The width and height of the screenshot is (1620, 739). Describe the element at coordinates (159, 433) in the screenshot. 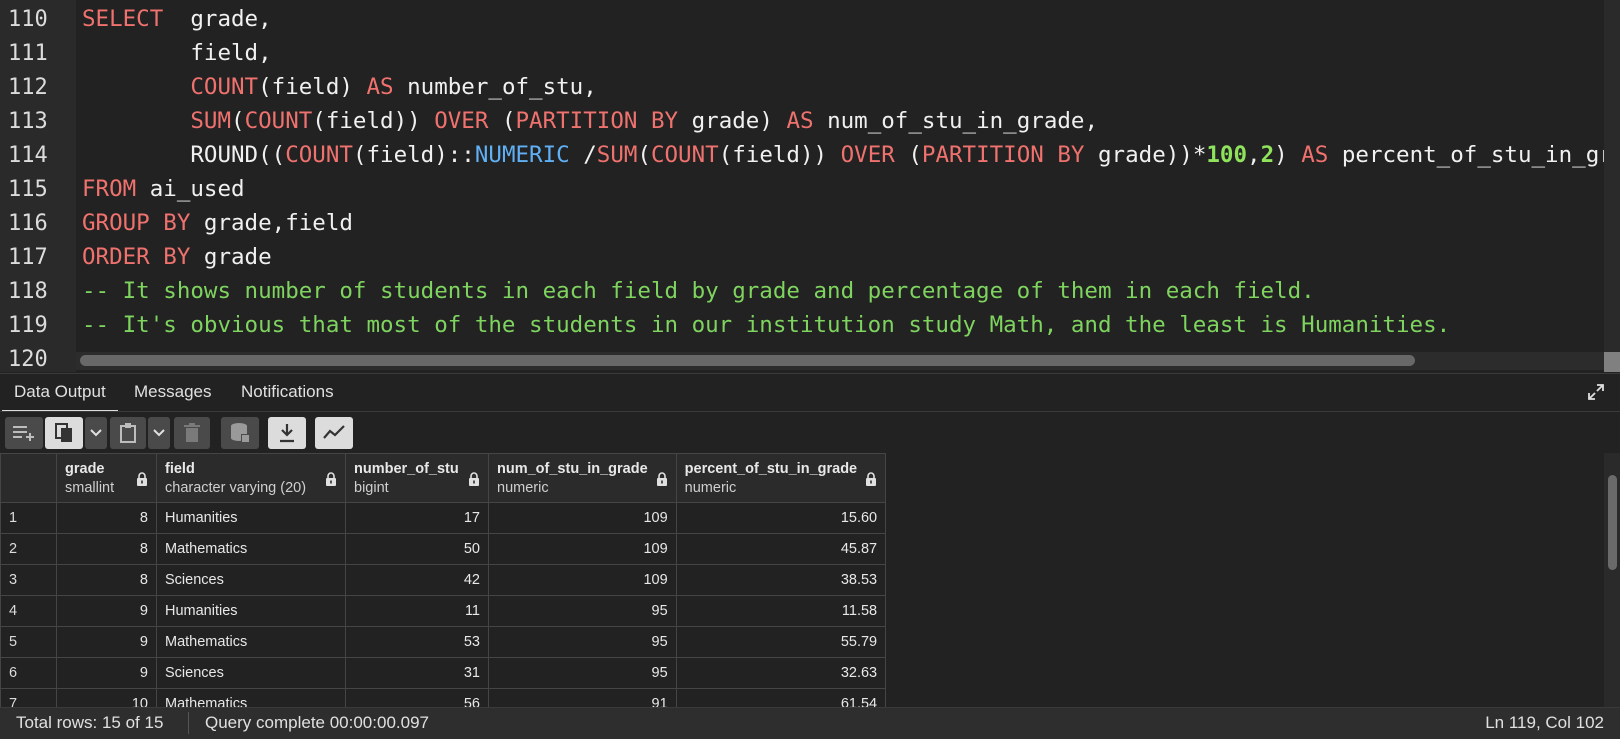

I see `paste-options-dropdown` at that location.